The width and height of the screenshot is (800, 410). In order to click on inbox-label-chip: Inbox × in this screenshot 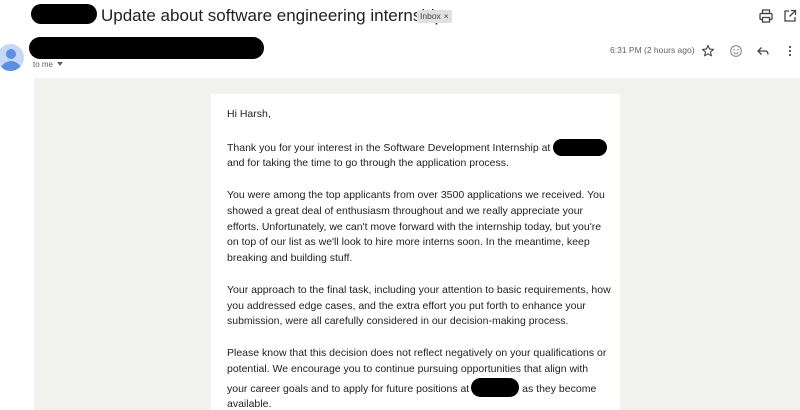, I will do `click(434, 16)`.